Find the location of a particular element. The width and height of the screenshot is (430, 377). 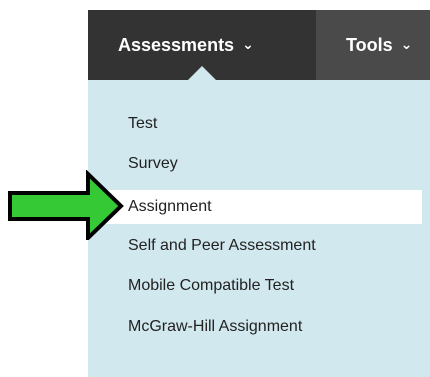

tab-tools: Tools ⌄ is located at coordinates (373, 45).